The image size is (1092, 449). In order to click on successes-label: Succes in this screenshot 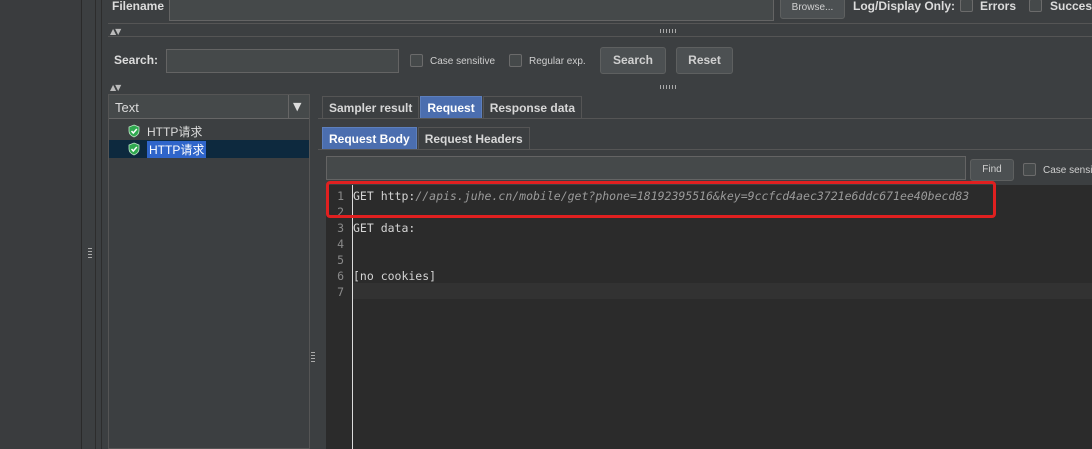, I will do `click(1071, 6)`.